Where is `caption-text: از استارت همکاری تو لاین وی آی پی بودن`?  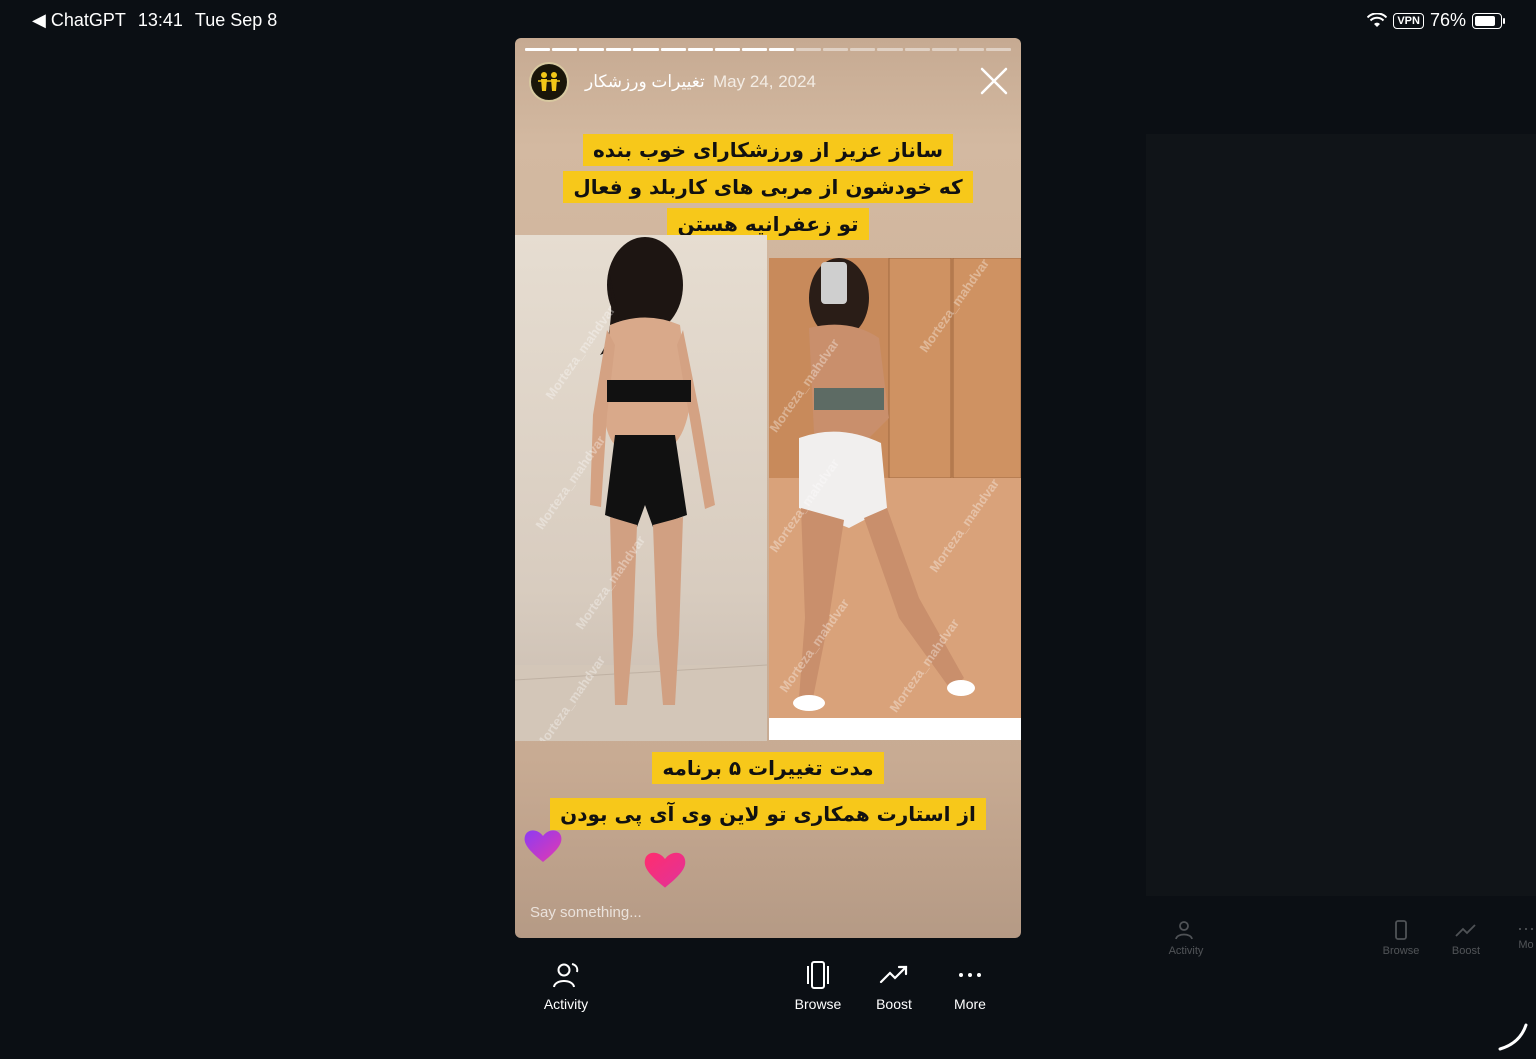 caption-text: از استارت همکاری تو لاین وی آی پی بودن is located at coordinates (768, 814).